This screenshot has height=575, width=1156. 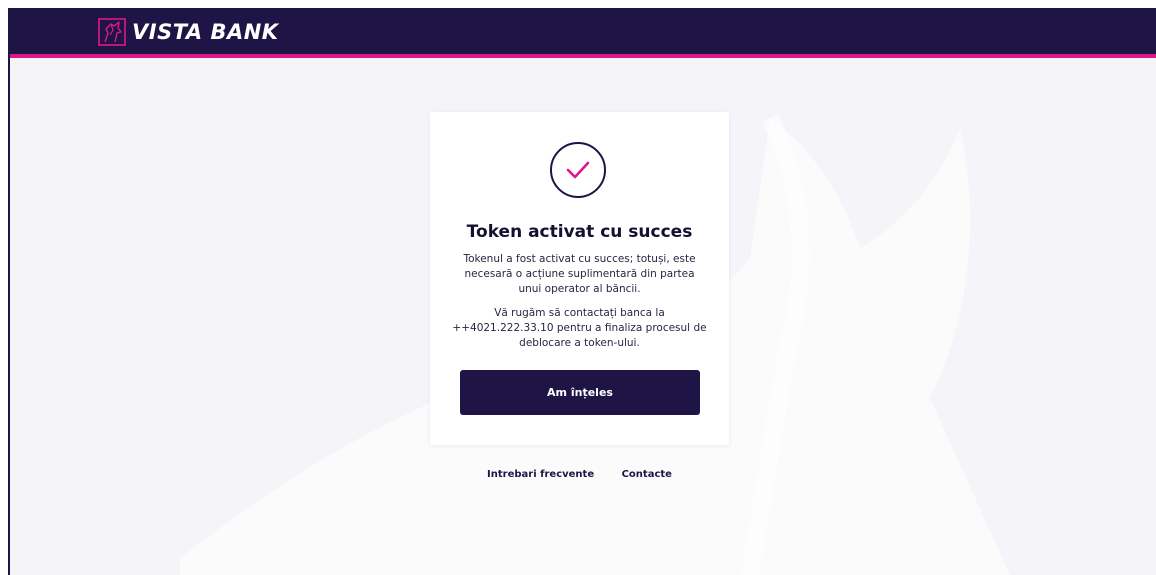 I want to click on page-title: Token activat cu succes, so click(x=579, y=232).